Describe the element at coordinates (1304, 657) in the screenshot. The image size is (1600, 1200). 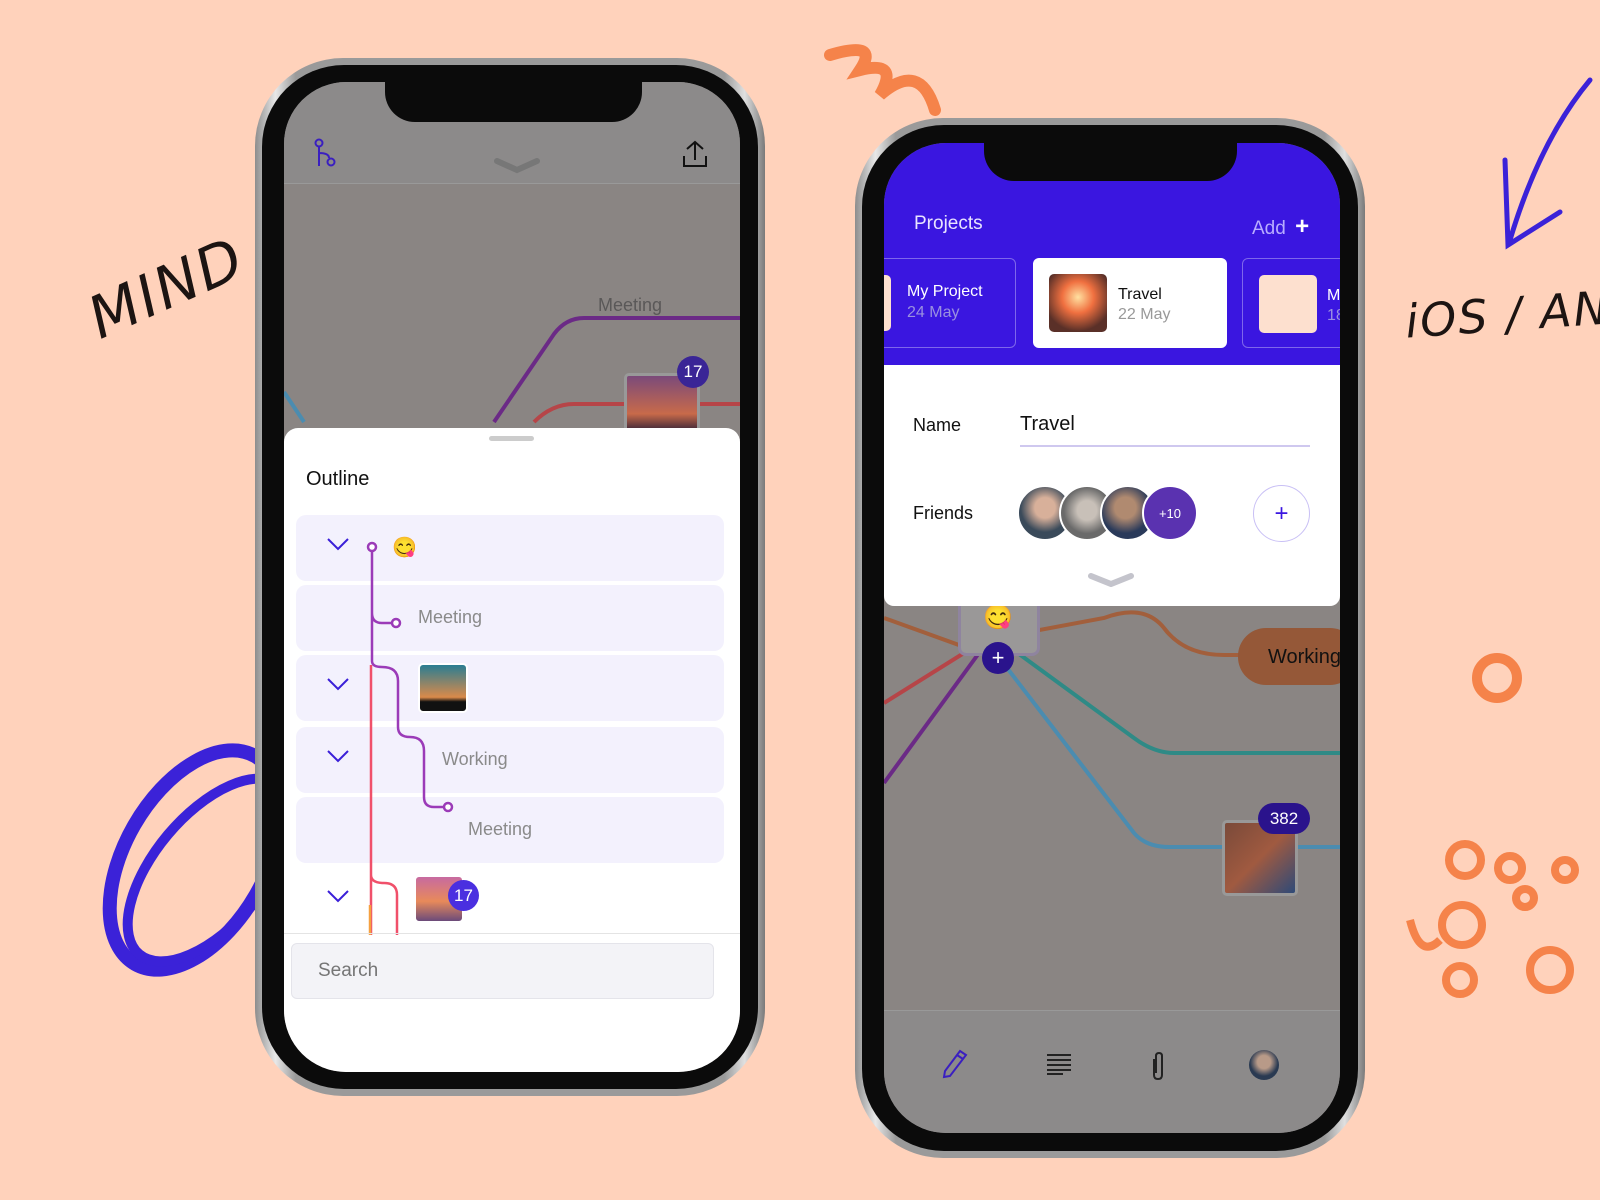
I see `node-label: Working` at that location.